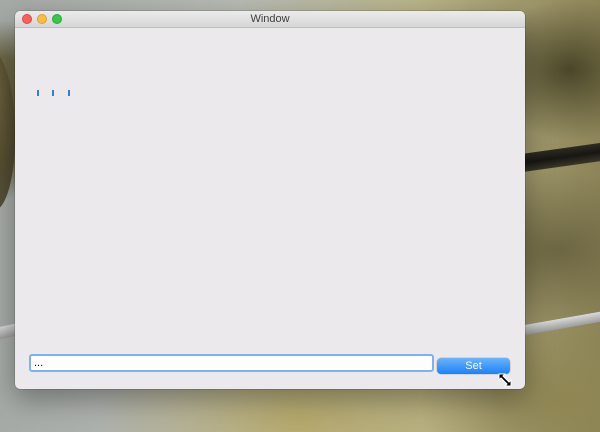  I want to click on window-title: Window, so click(270, 19).